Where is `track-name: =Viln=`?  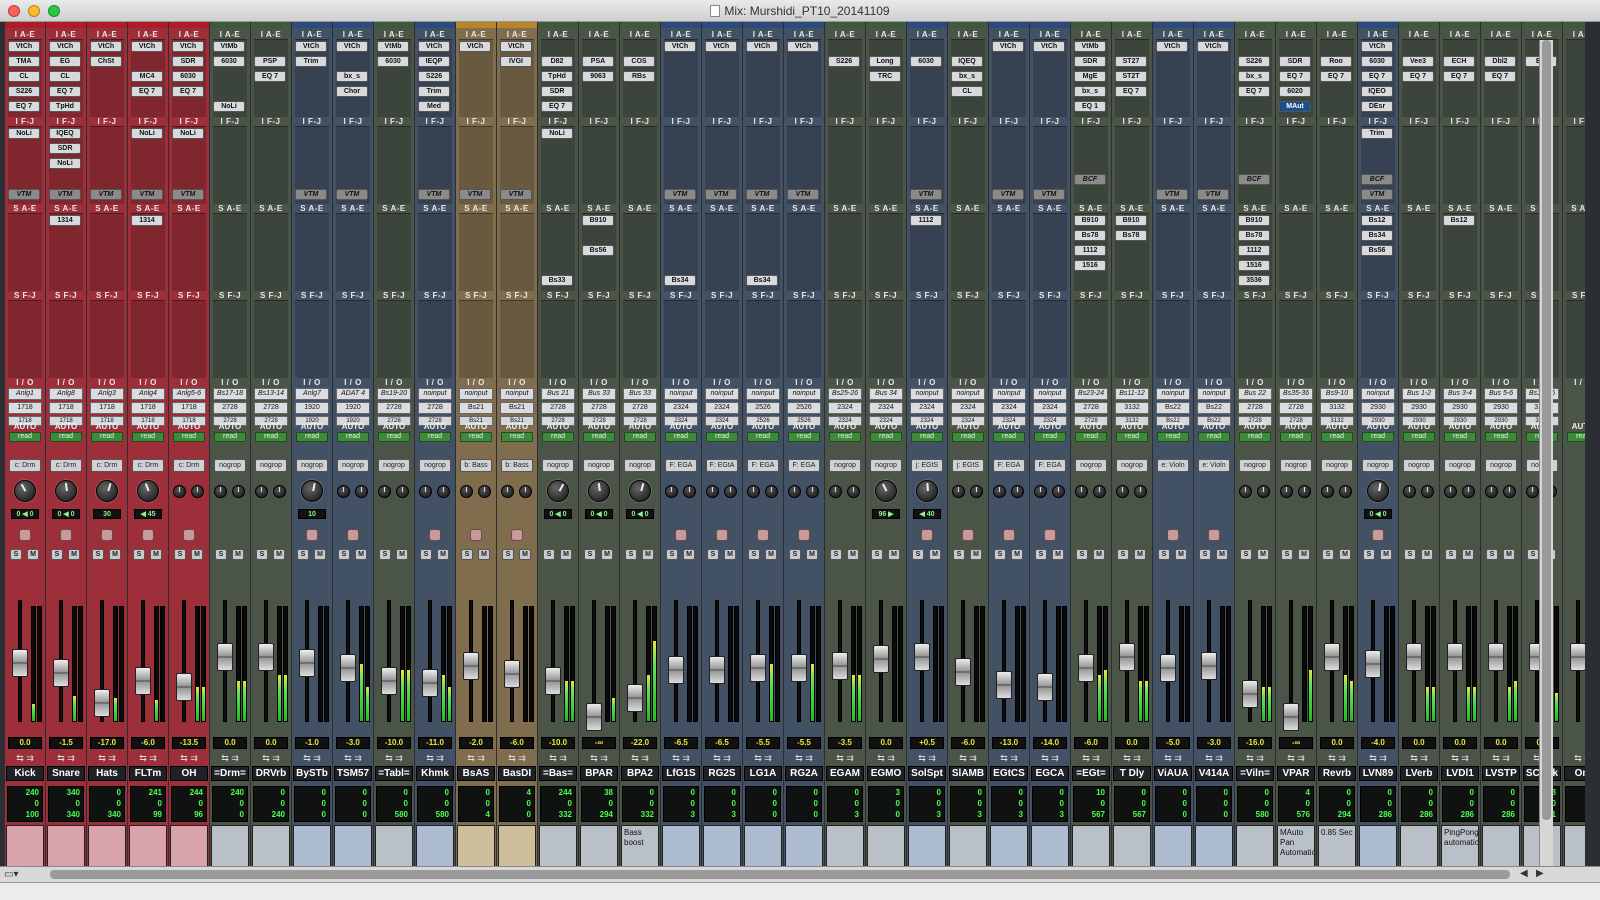 track-name: =Viln= is located at coordinates (1255, 773).